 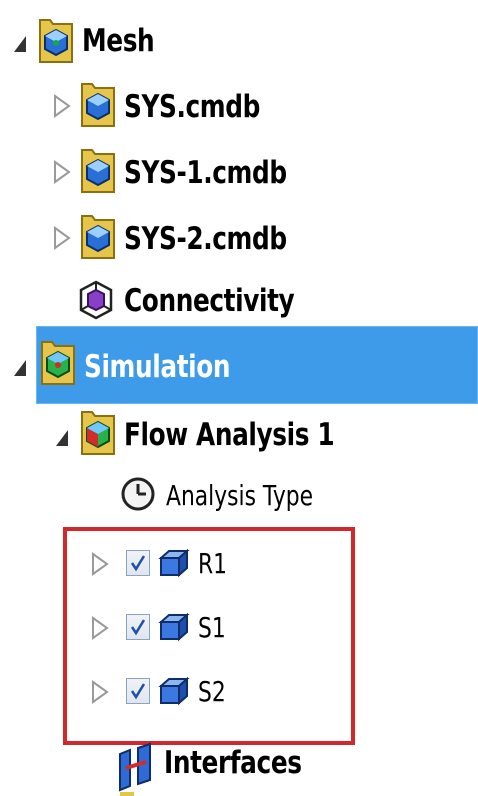 I want to click on tree-node-connectivity: Connectivity, so click(x=239, y=302).